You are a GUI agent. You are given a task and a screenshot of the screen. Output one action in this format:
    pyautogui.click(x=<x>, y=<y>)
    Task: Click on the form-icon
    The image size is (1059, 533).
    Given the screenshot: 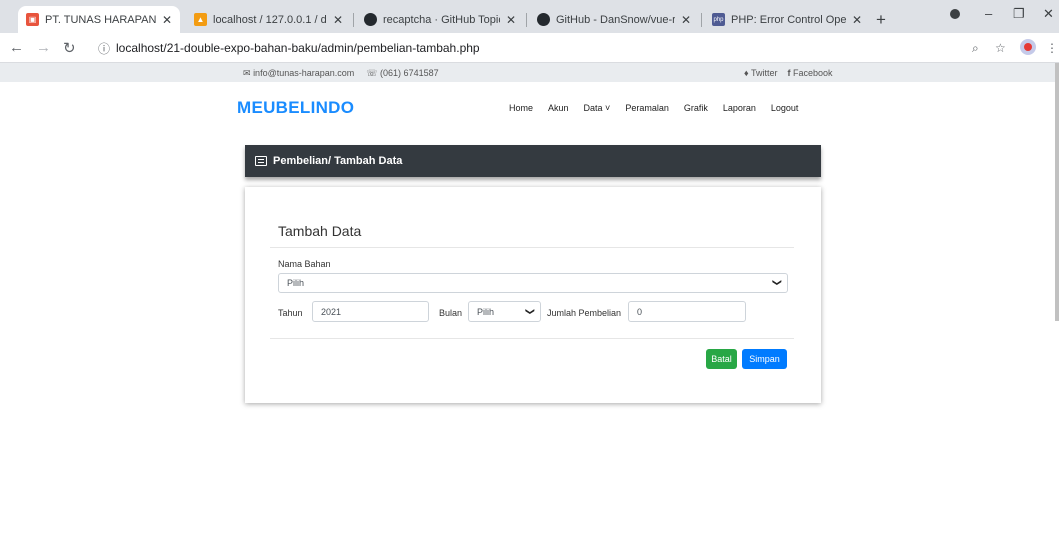 What is the action you would take?
    pyautogui.click(x=261, y=161)
    